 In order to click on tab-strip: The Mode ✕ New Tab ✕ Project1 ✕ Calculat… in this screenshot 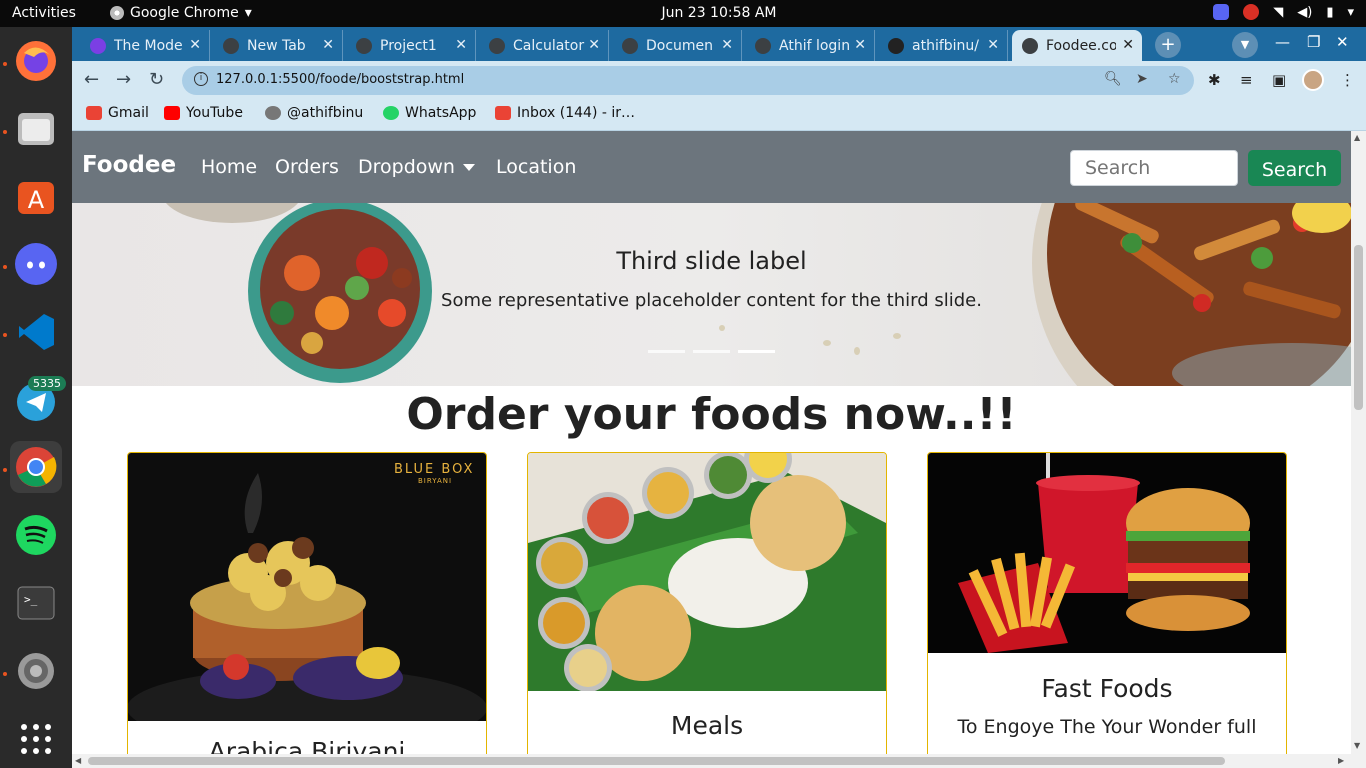, I will do `click(719, 44)`.